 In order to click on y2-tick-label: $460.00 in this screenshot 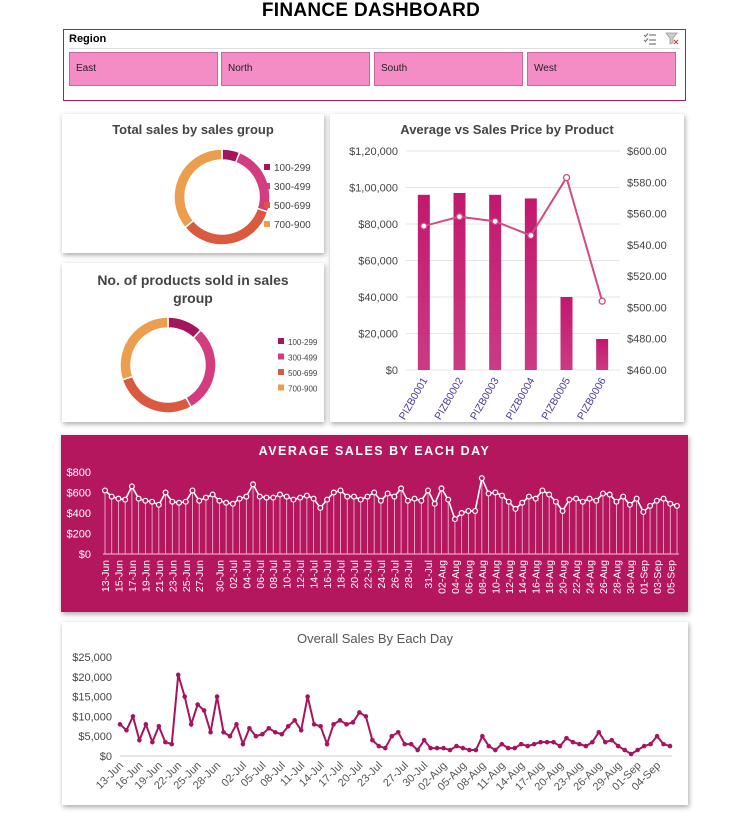, I will do `click(647, 371)`.